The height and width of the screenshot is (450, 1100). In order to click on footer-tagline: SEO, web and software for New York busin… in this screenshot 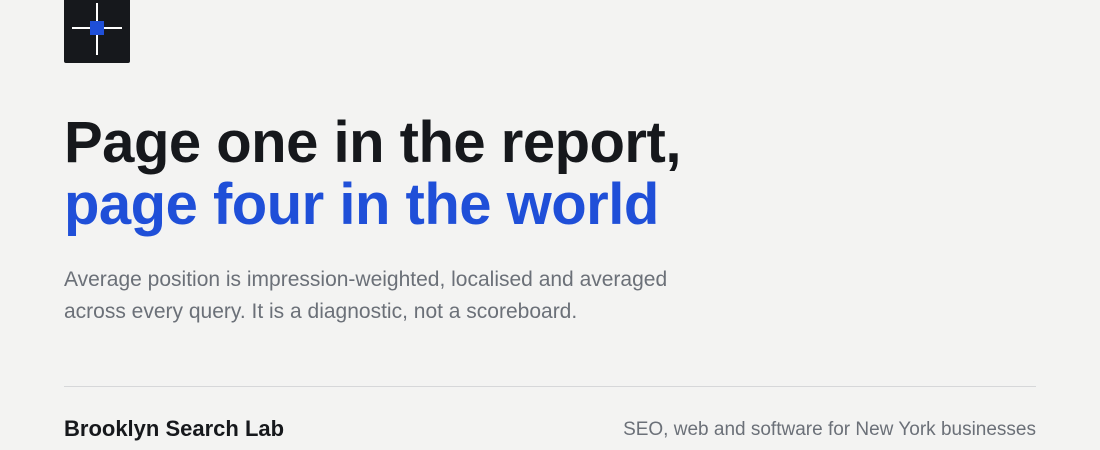, I will do `click(829, 429)`.